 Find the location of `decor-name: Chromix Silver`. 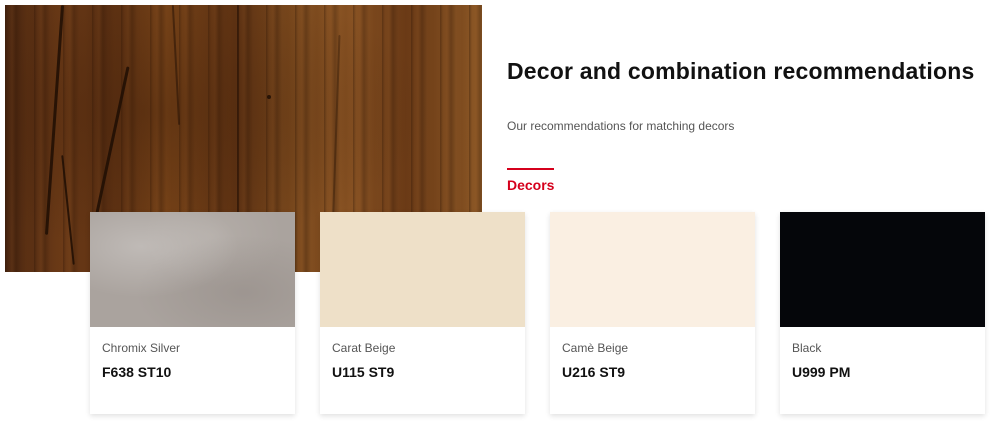

decor-name: Chromix Silver is located at coordinates (141, 348).